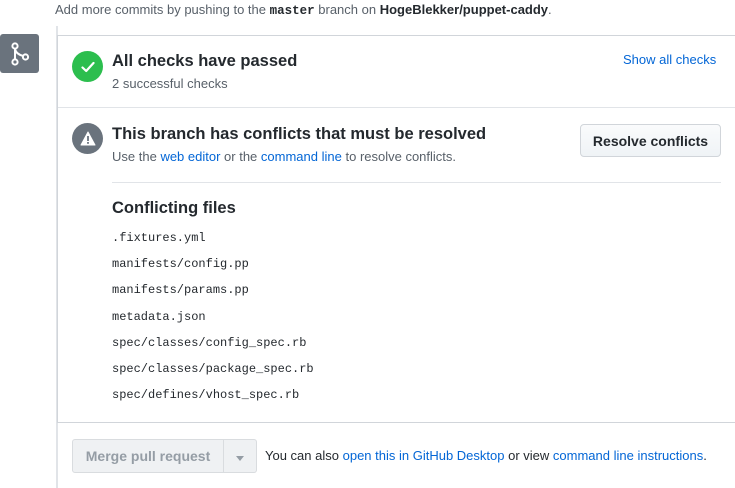 The width and height of the screenshot is (735, 488). I want to click on branch-name: master, so click(292, 11).